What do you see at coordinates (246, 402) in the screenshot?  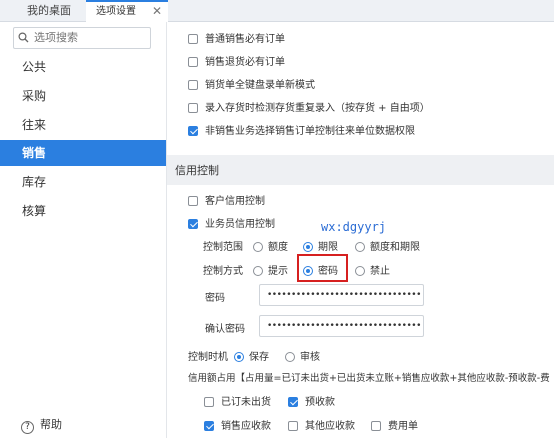 I see `option-label: 已订未出货` at bounding box center [246, 402].